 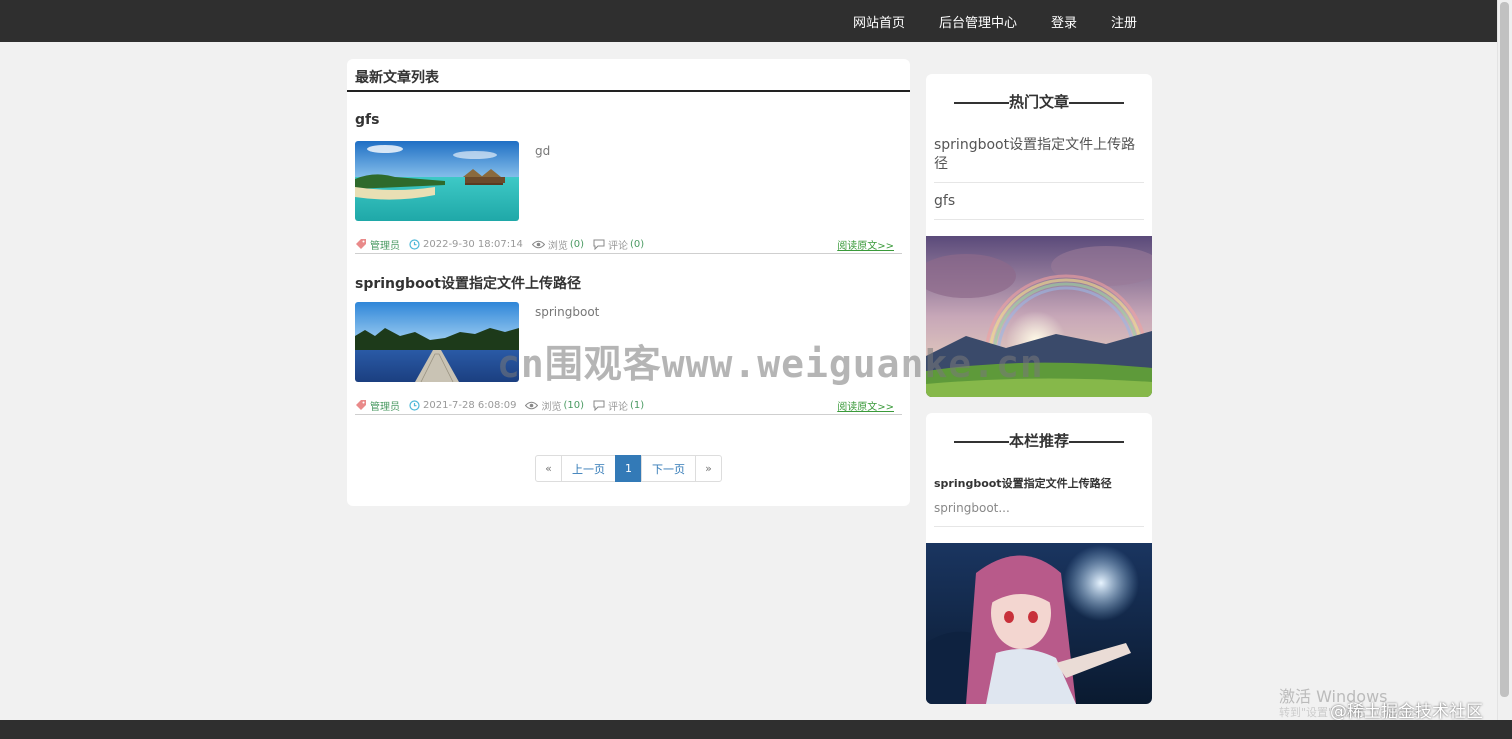 I want to click on hot-articles-title: 热门文章, so click(x=1038, y=102).